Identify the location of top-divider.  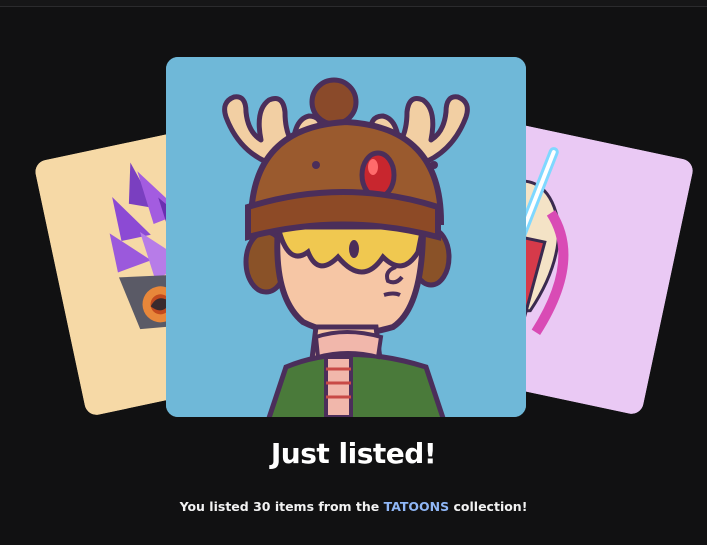
(353, 3).